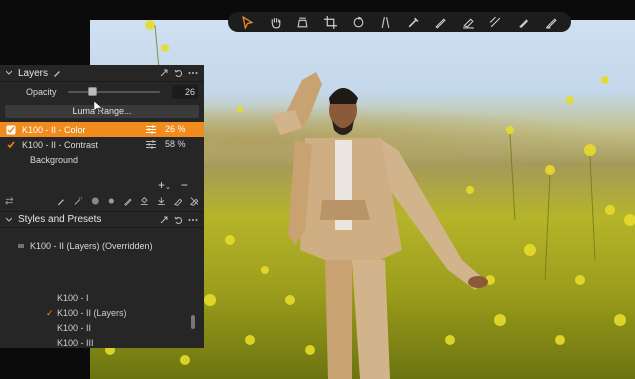 This screenshot has height=379, width=635. I want to click on checkmark-icon: ✓, so click(50, 313).